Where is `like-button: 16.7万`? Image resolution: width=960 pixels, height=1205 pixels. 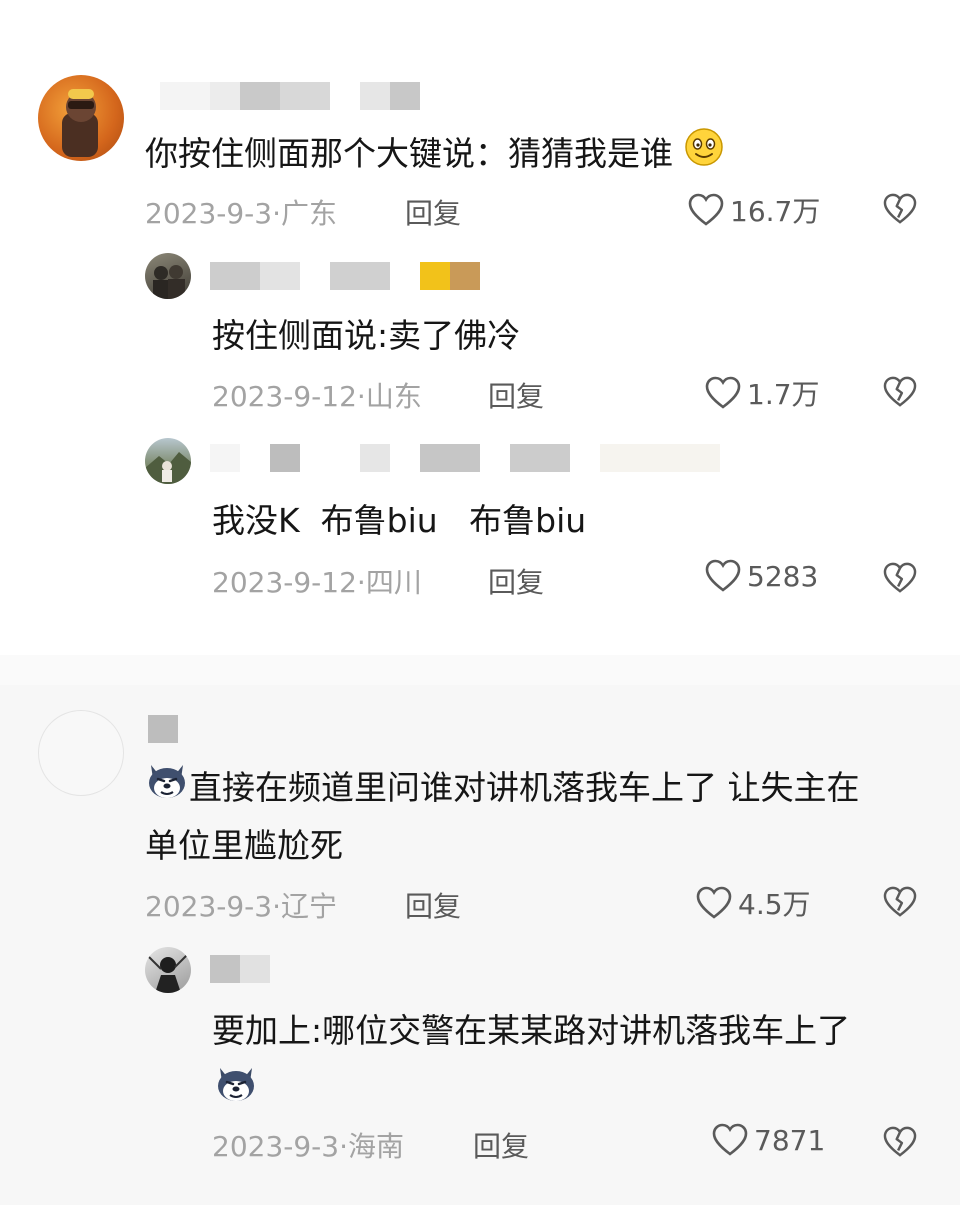 like-button: 16.7万 is located at coordinates (754, 210).